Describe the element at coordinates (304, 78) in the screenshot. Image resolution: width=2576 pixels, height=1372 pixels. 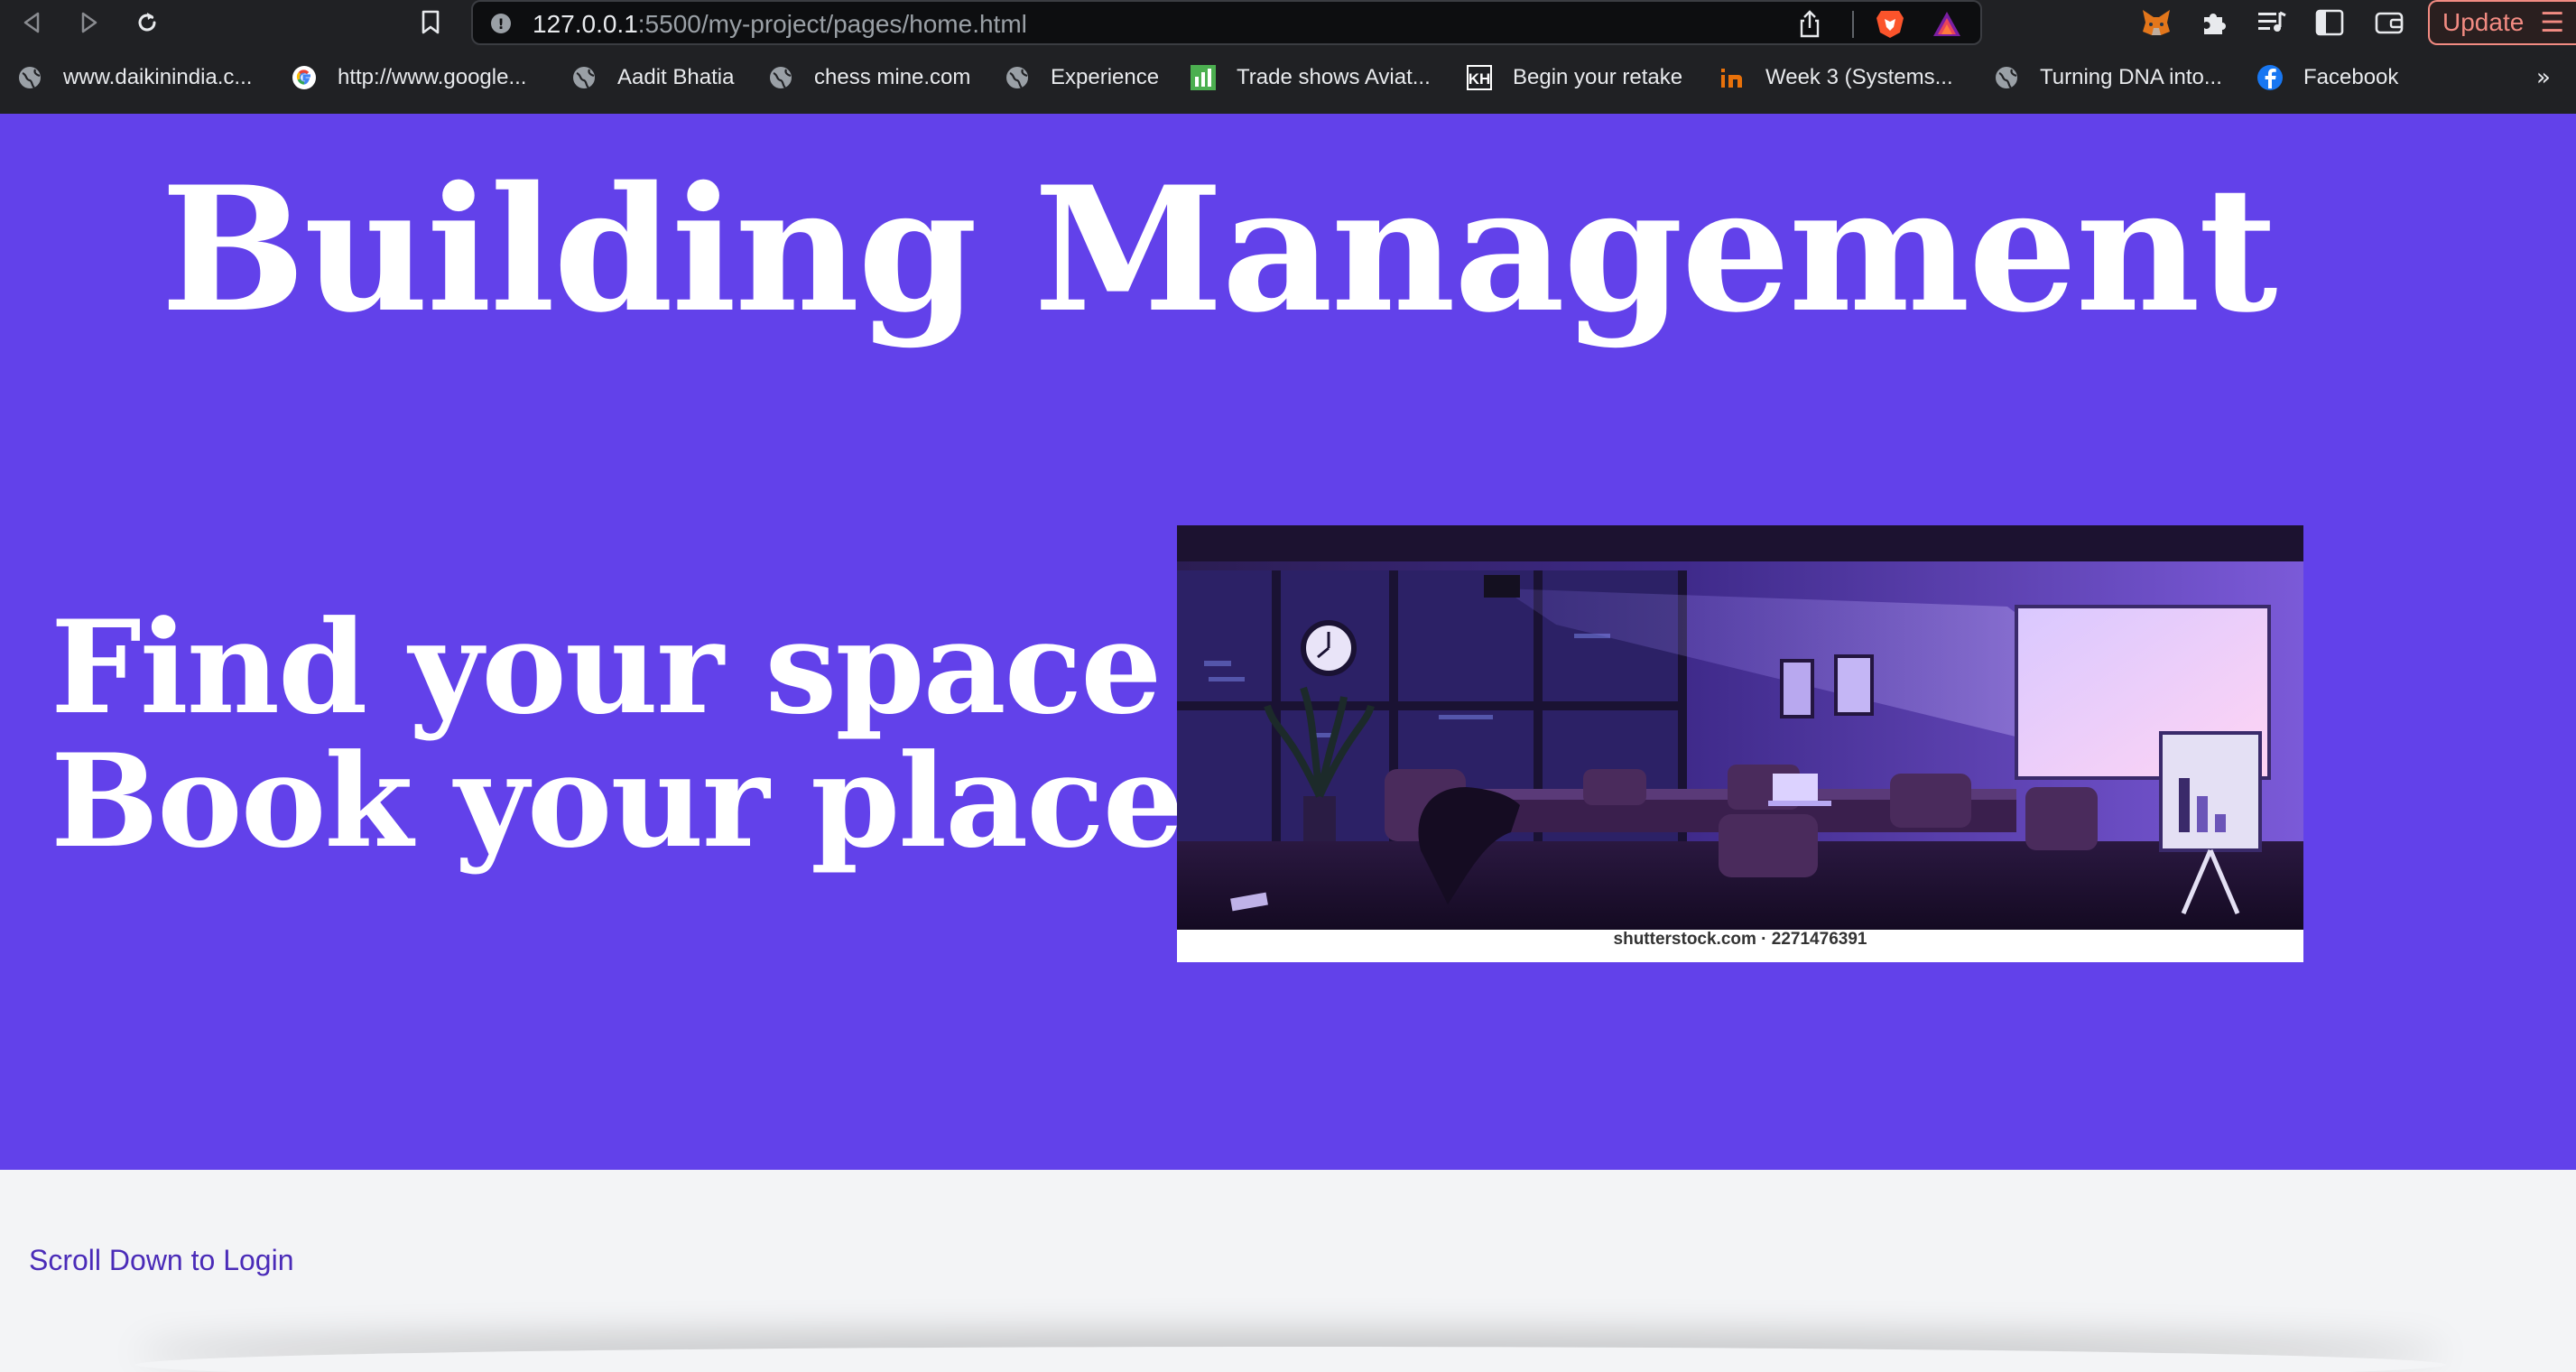
I see `google-icon` at that location.